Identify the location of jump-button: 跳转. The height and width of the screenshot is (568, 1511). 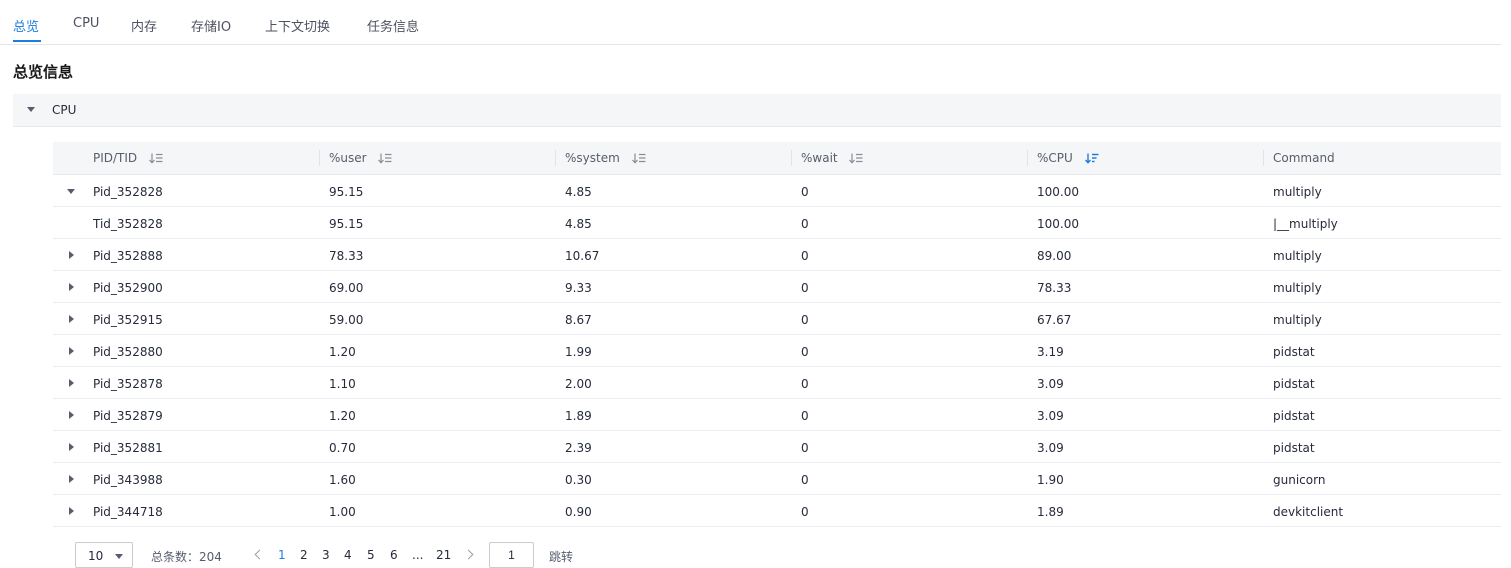
(561, 556).